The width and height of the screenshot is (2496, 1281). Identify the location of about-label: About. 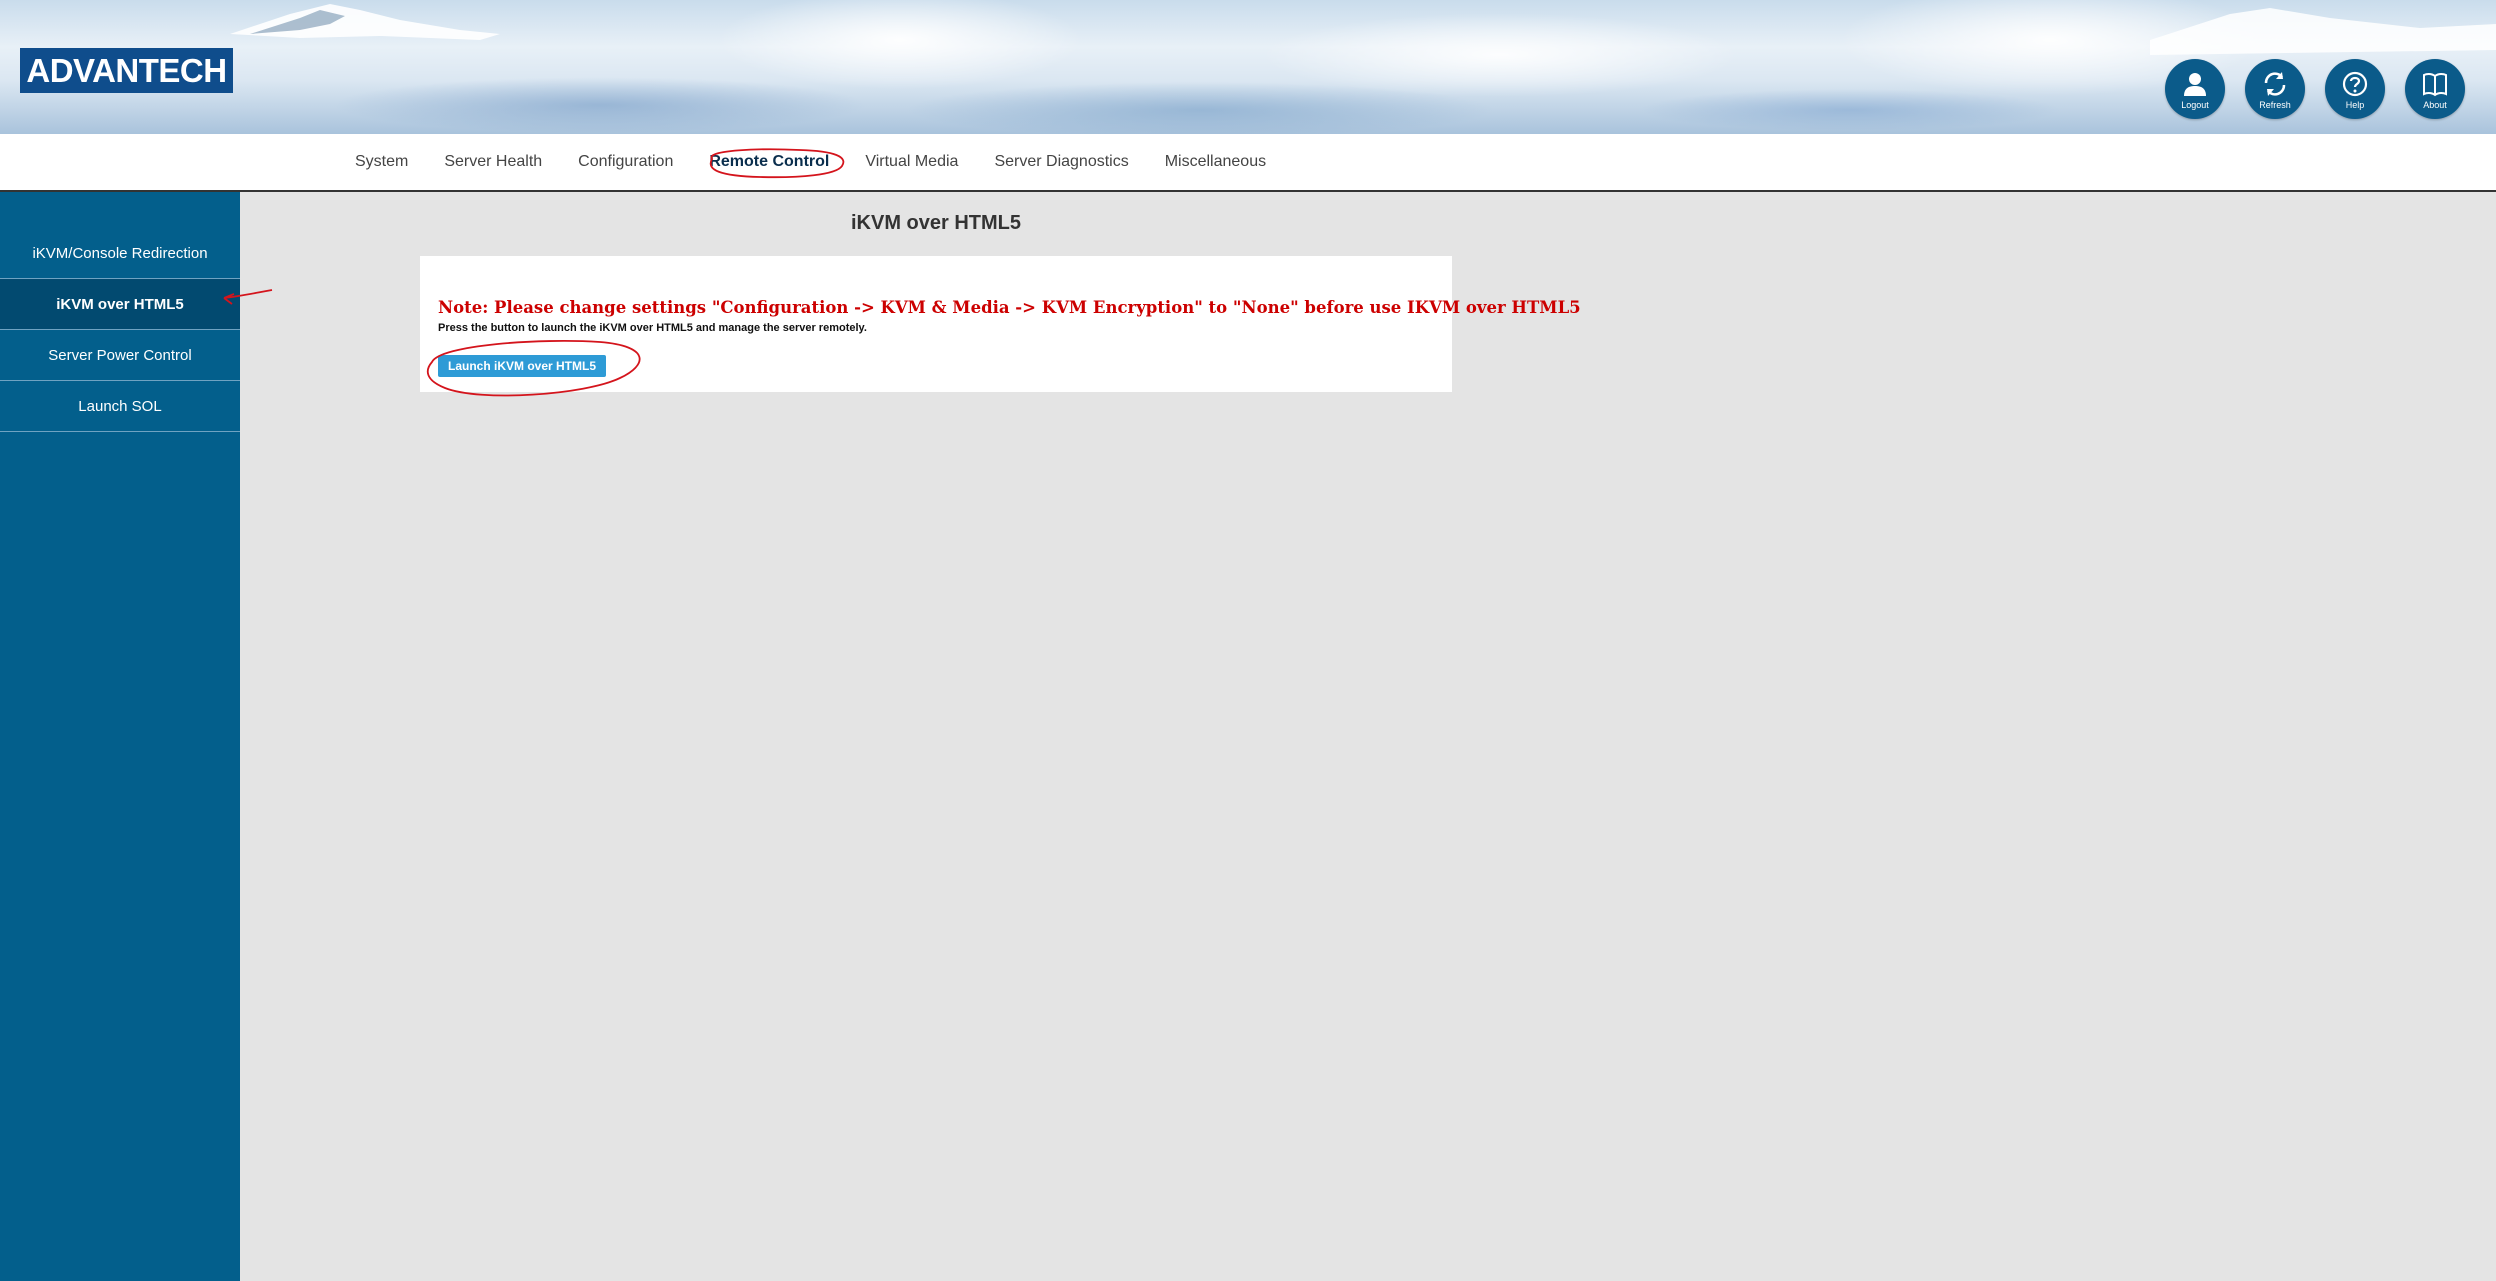
(2435, 104).